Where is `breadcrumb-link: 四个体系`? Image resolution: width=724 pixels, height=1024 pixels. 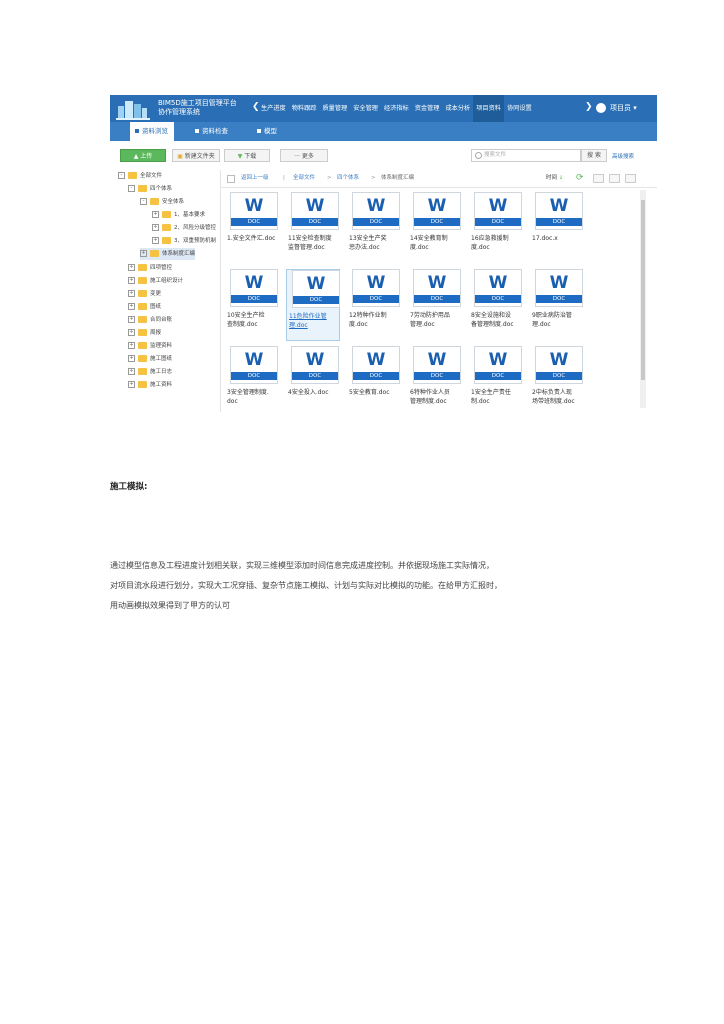
breadcrumb-link: 四个体系 is located at coordinates (348, 178).